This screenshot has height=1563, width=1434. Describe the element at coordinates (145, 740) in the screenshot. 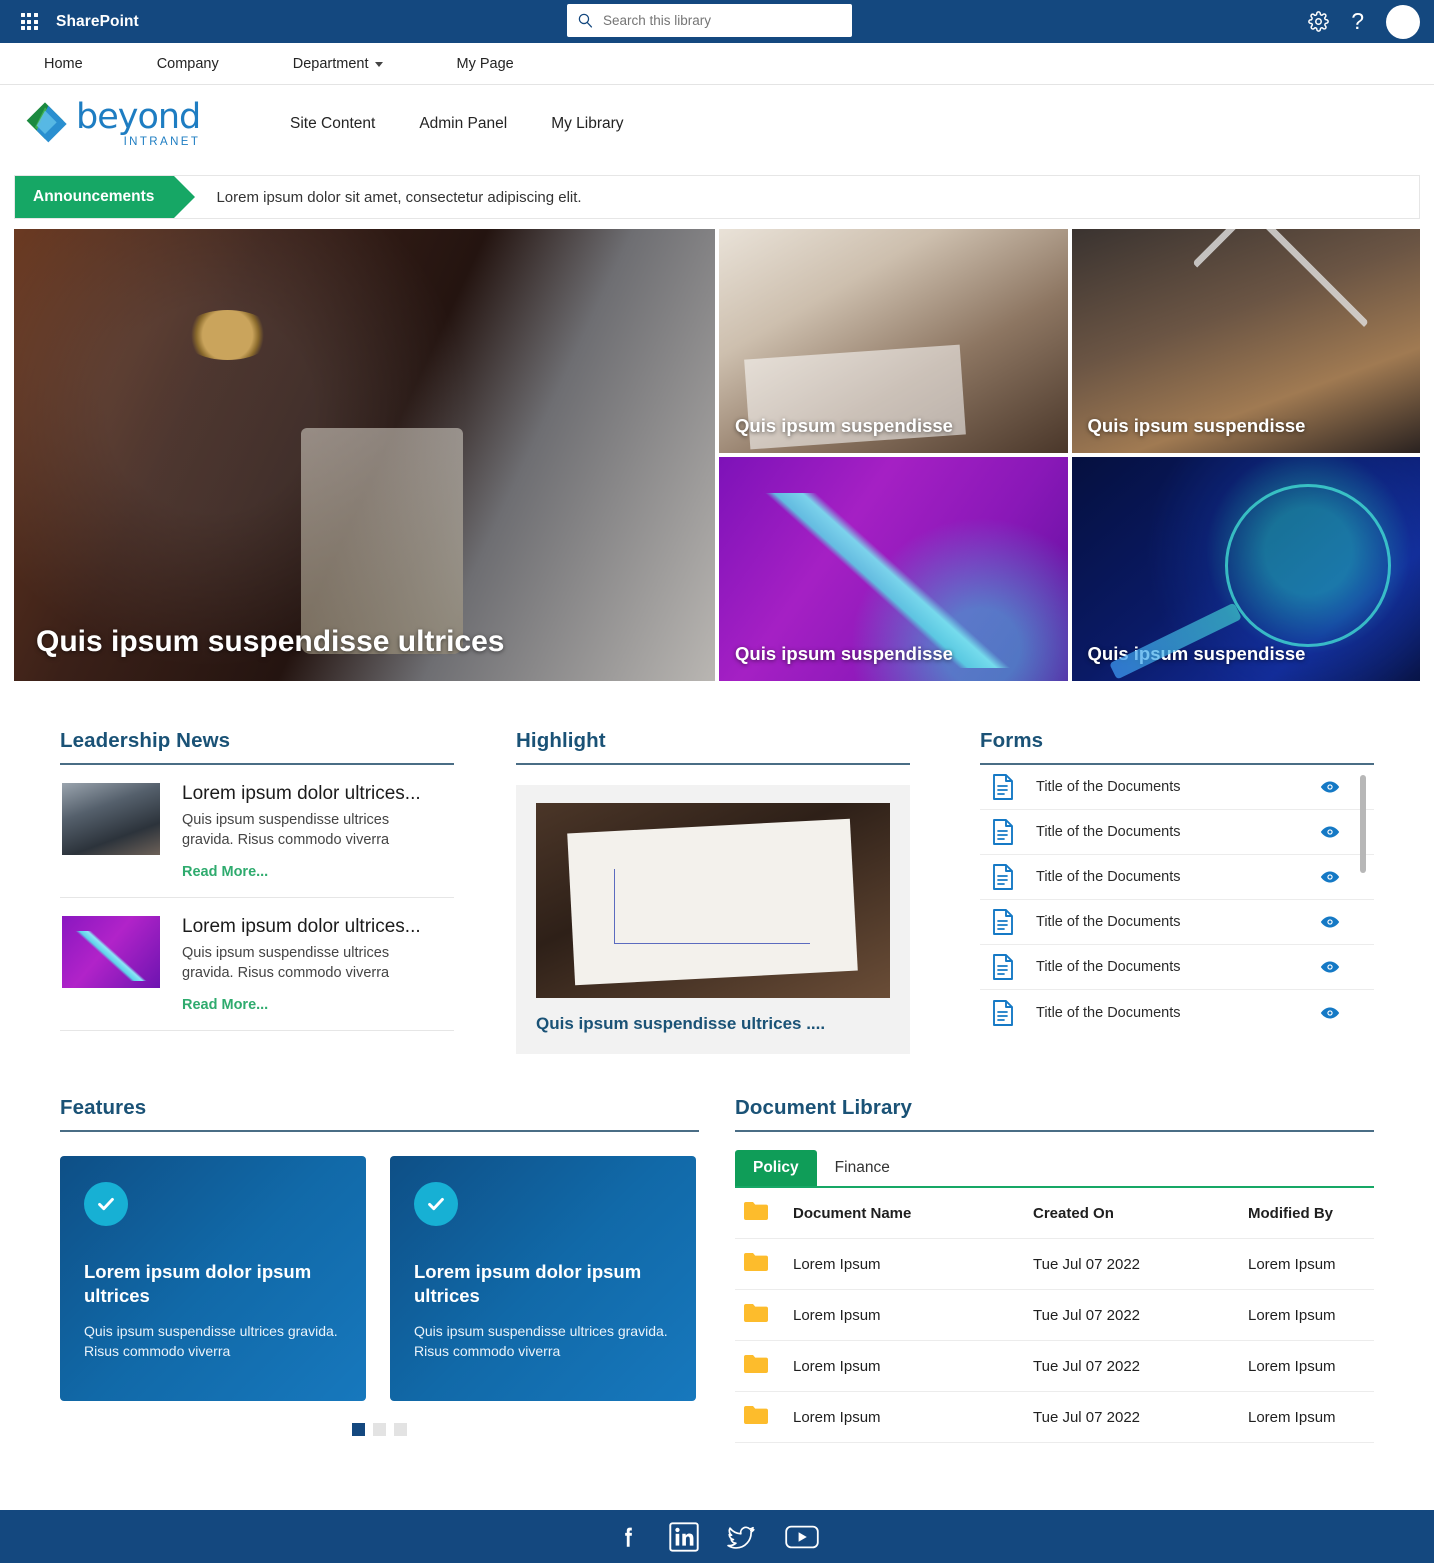

I see `leadership-news-title: Leadership News` at that location.